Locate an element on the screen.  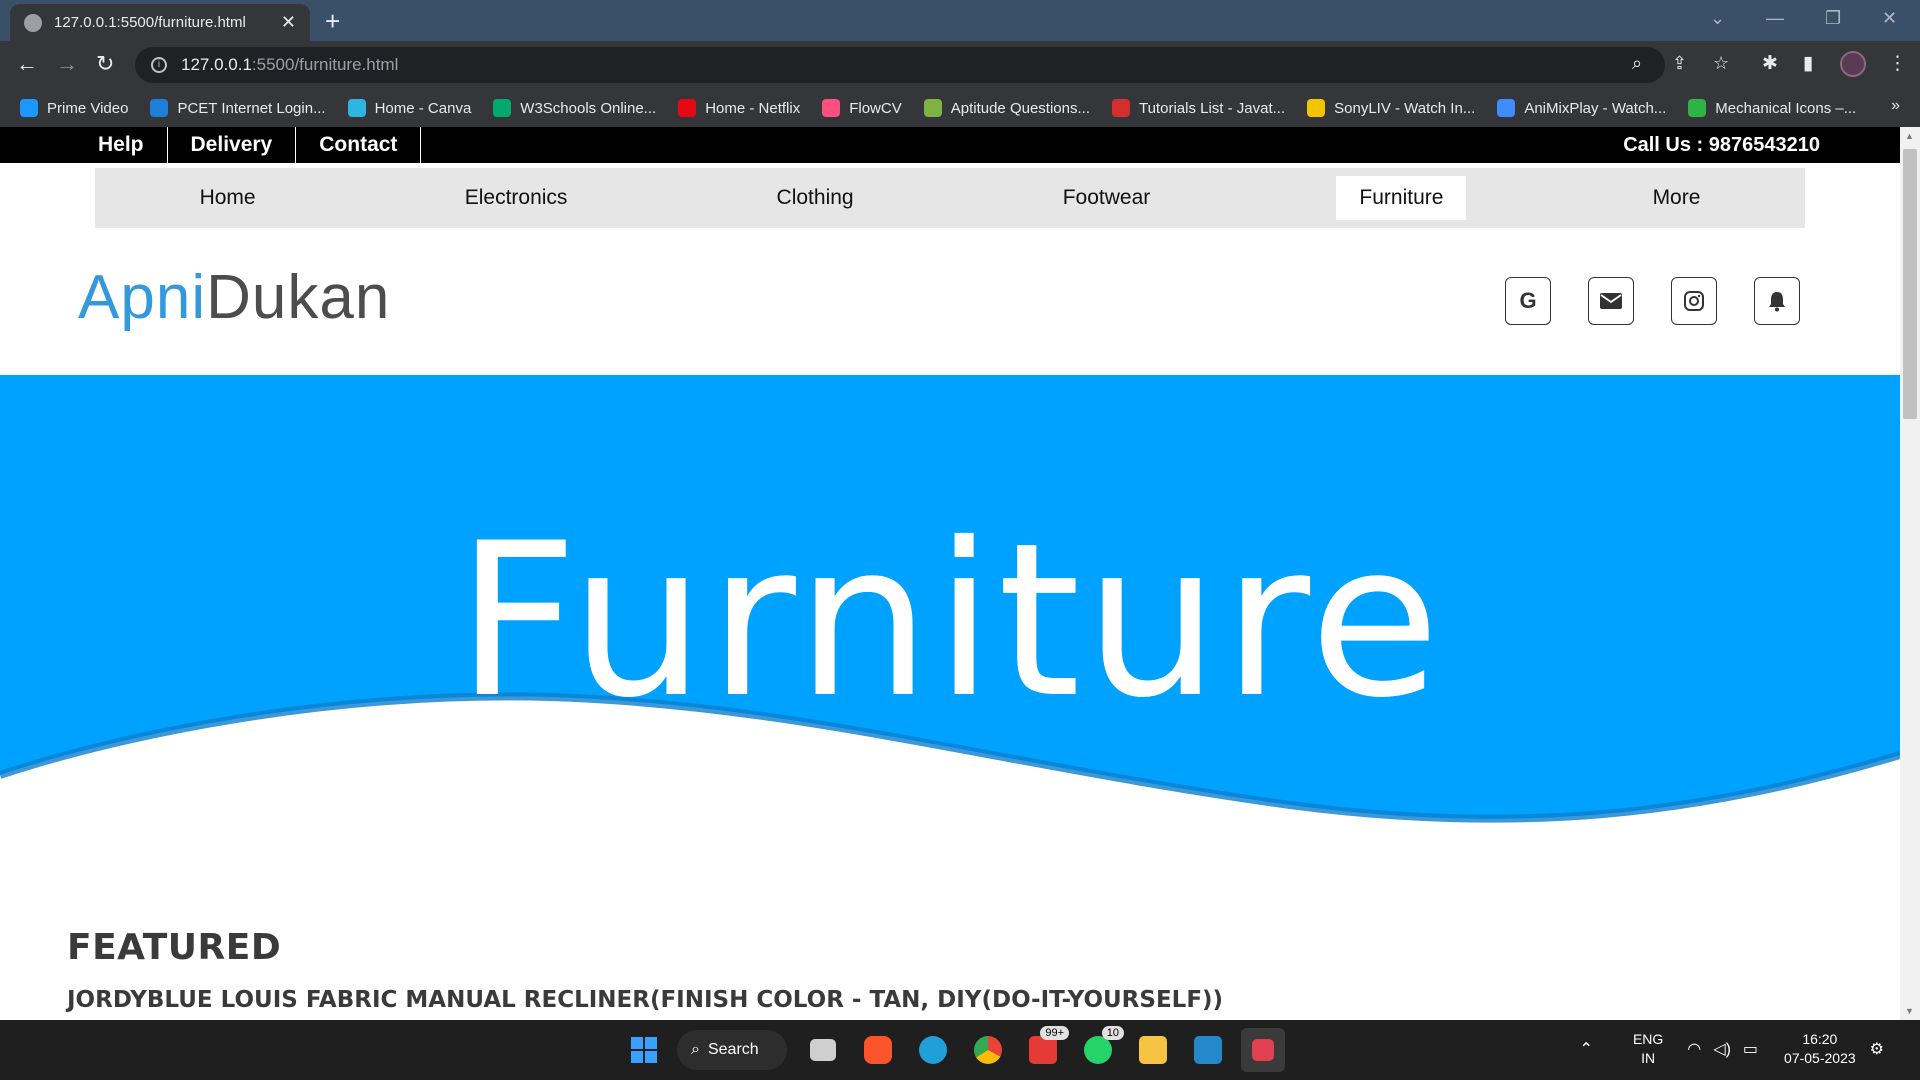
lang-region: IN is located at coordinates (1648, 1058).